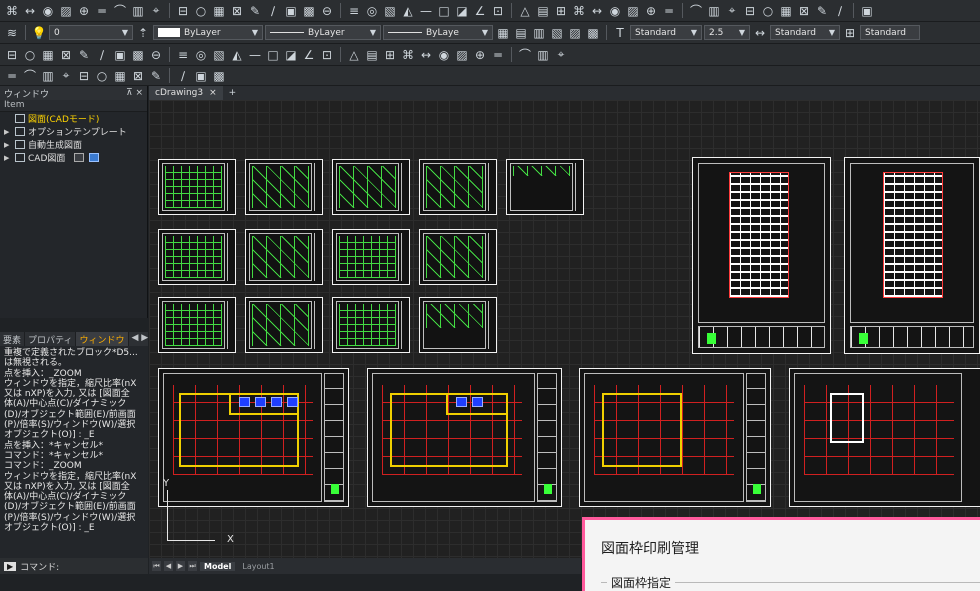 The height and width of the screenshot is (591, 980). Describe the element at coordinates (408, 55) in the screenshot. I see `plot-icon: ⌘` at that location.